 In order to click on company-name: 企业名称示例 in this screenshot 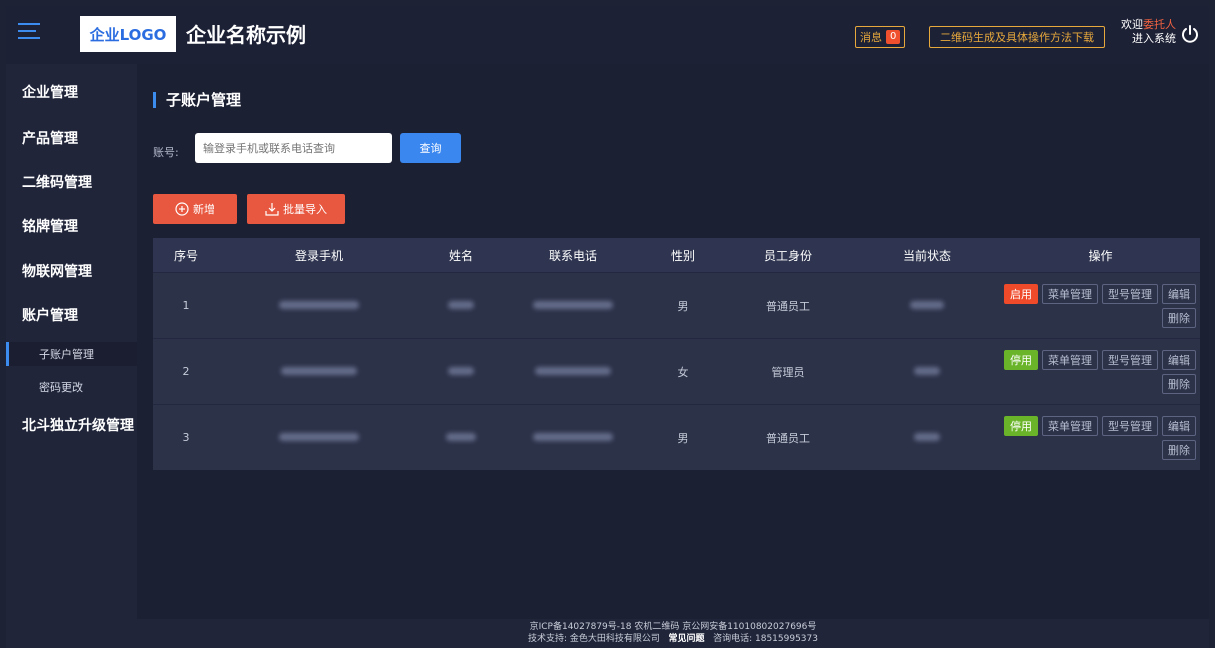, I will do `click(246, 35)`.